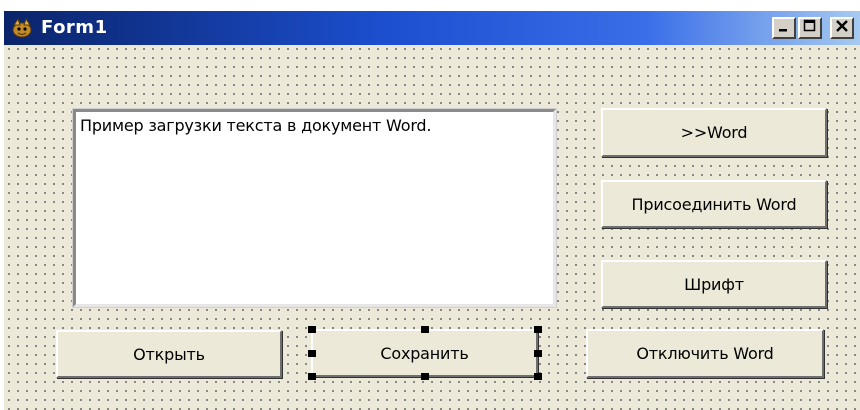  What do you see at coordinates (538, 353) in the screenshot?
I see `selection-handle-middle-right` at bounding box center [538, 353].